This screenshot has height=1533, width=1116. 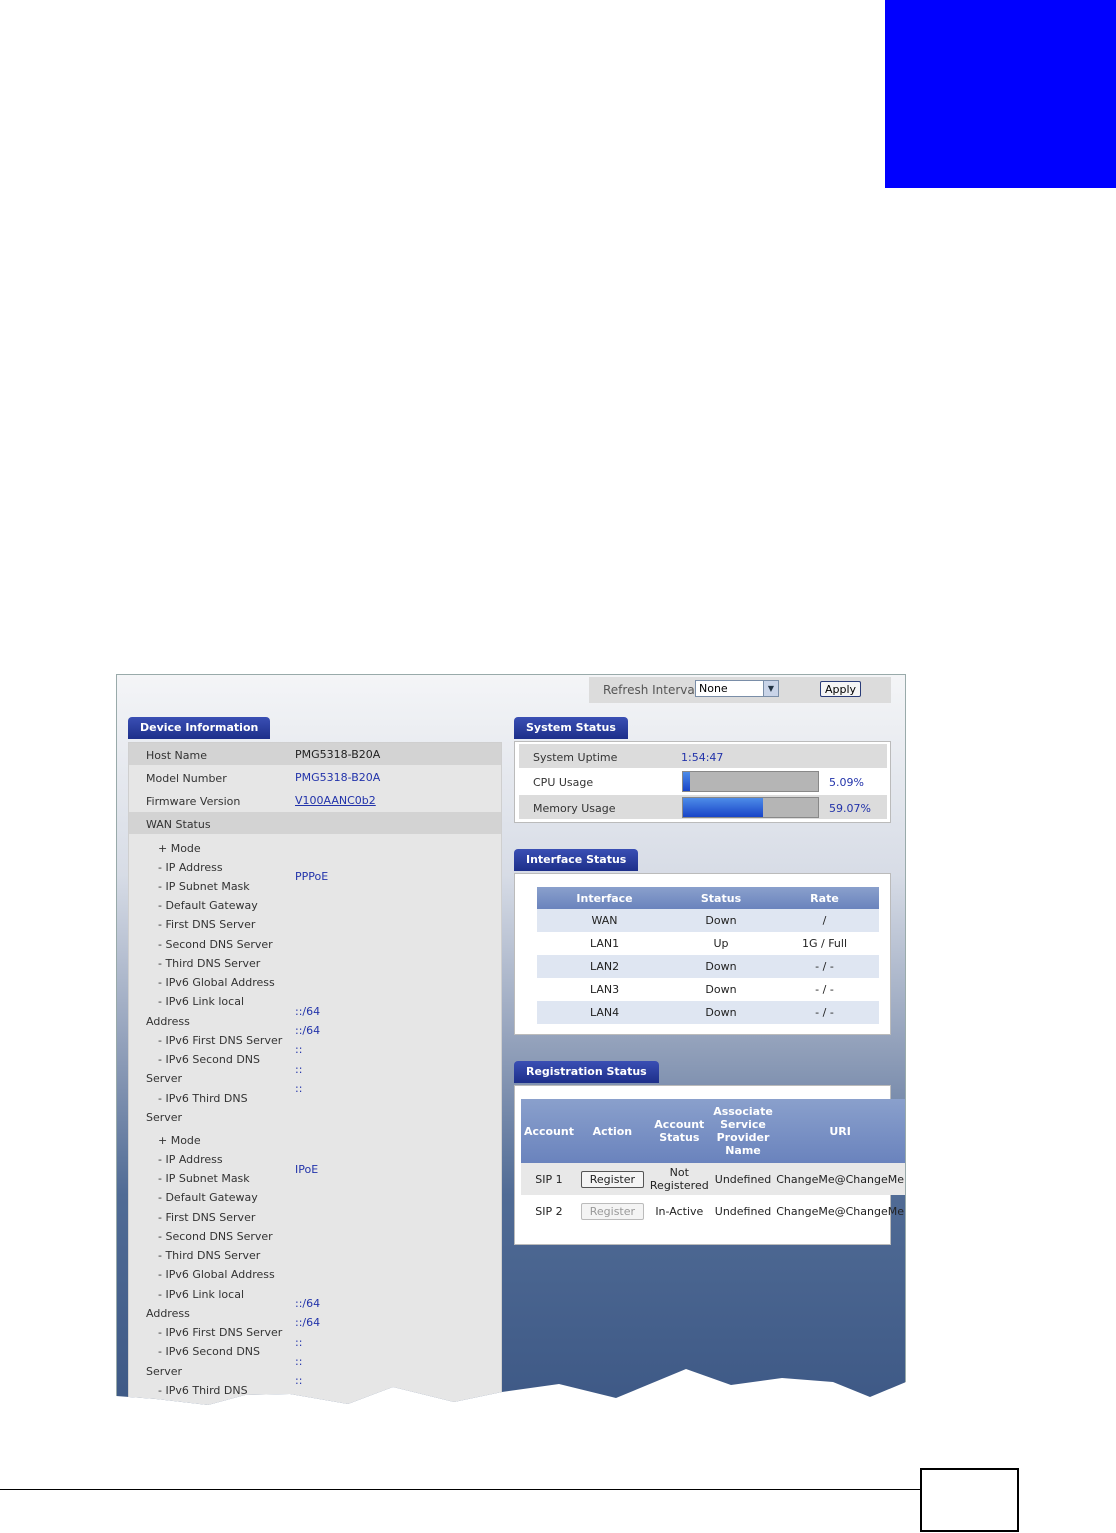 I want to click on table-row: LAN4 Down - / -, so click(x=708, y=1012).